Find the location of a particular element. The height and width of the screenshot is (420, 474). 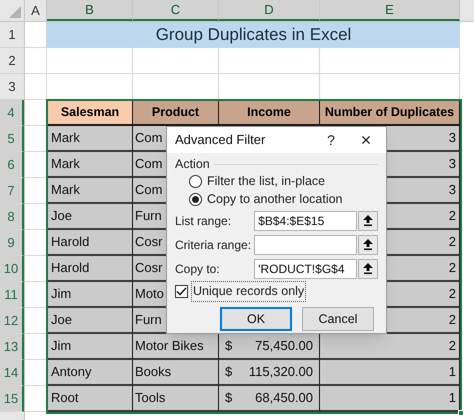

input-field: 'RODUCT!$G$4 is located at coordinates (306, 268).